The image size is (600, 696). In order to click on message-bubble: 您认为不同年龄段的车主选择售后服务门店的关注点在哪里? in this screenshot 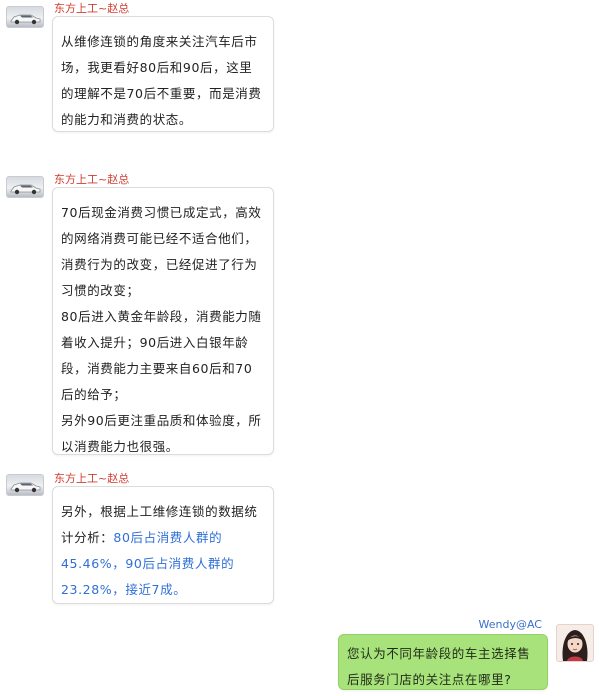, I will do `click(443, 662)`.